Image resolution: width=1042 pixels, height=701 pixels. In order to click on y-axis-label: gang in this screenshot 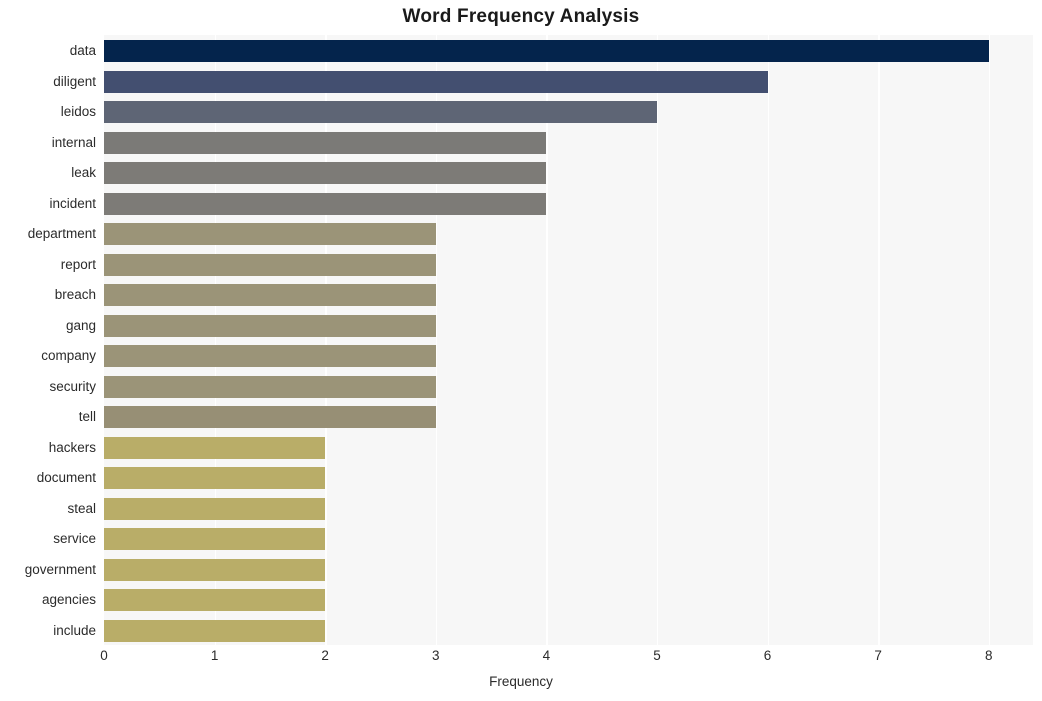, I will do `click(80, 325)`.